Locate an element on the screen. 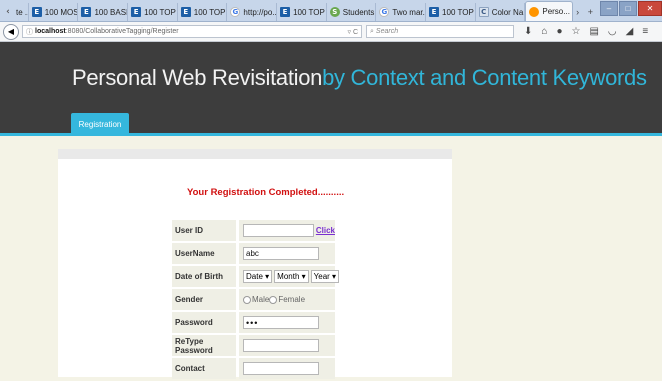  dob-date-value: Date is located at coordinates (254, 276).